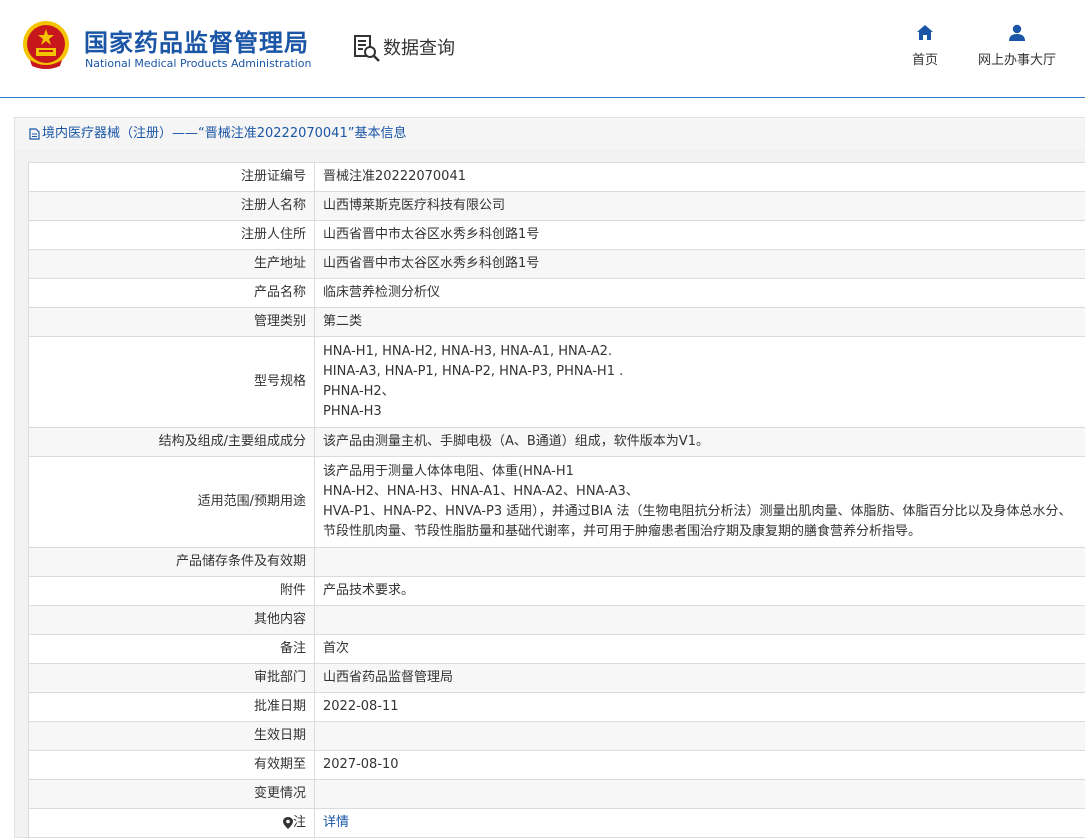 This screenshot has height=838, width=1085. What do you see at coordinates (700, 765) in the screenshot?
I see `field-value: 2027-08-10` at bounding box center [700, 765].